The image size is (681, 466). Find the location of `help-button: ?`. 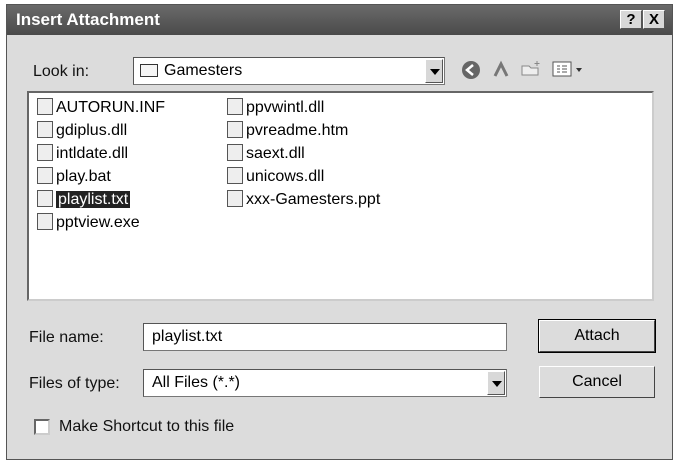

help-button: ? is located at coordinates (631, 19).